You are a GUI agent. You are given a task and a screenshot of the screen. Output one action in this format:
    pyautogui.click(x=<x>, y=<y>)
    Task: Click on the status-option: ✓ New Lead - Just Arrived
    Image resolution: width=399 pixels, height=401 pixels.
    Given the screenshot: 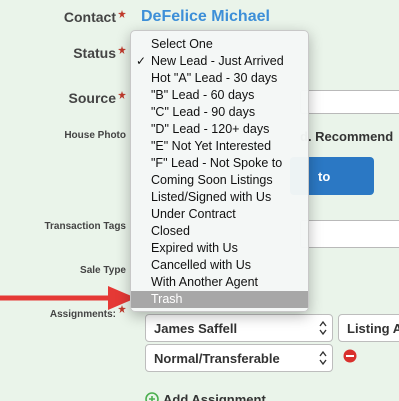 What is the action you would take?
    pyautogui.click(x=219, y=61)
    